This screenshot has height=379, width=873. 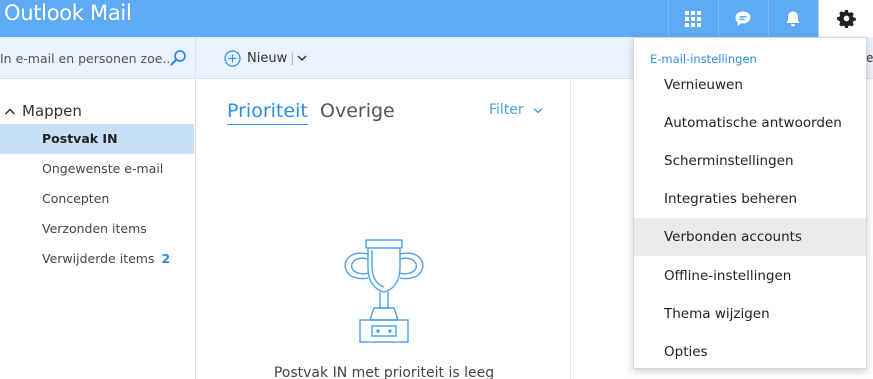 What do you see at coordinates (232, 58) in the screenshot?
I see `plus-circle-icon` at bounding box center [232, 58].